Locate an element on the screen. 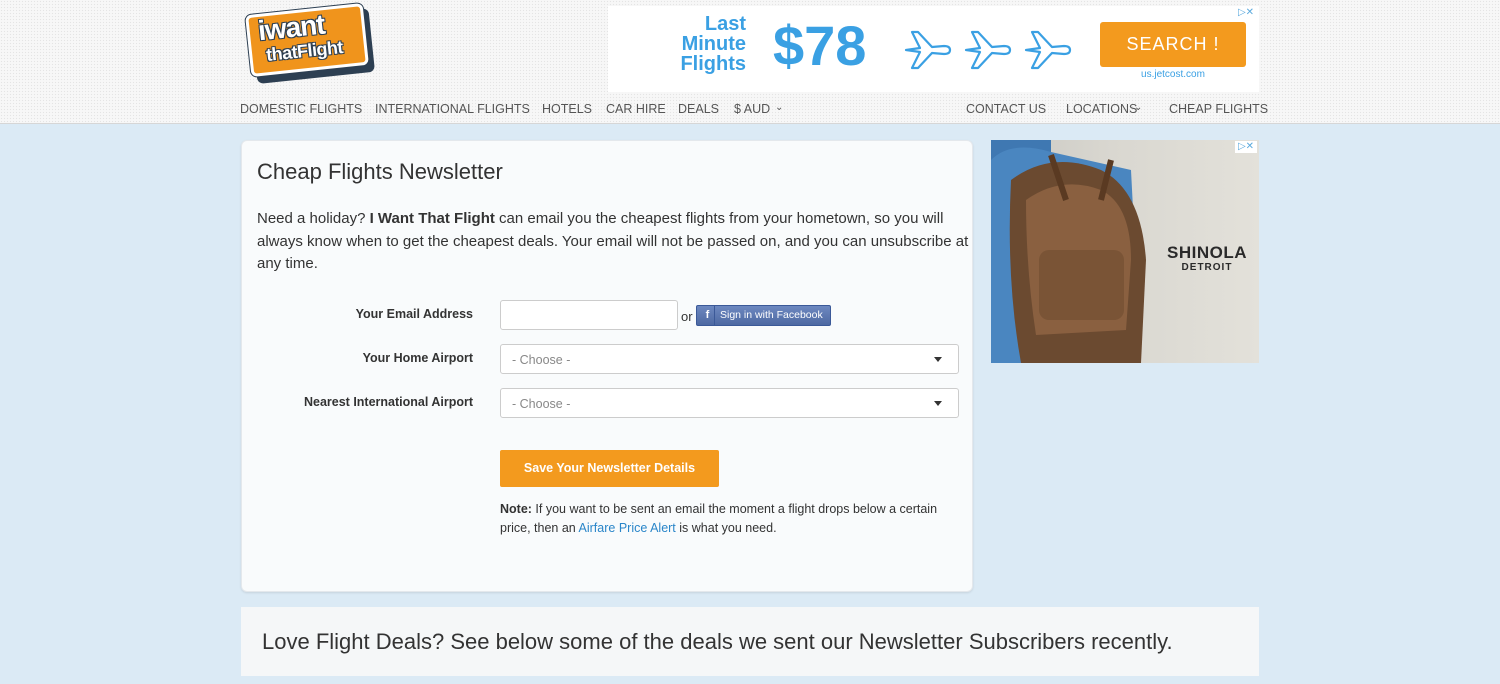 Image resolution: width=1500 pixels, height=684 pixels. site-logo: iwant thatFlight is located at coordinates (310, 43).